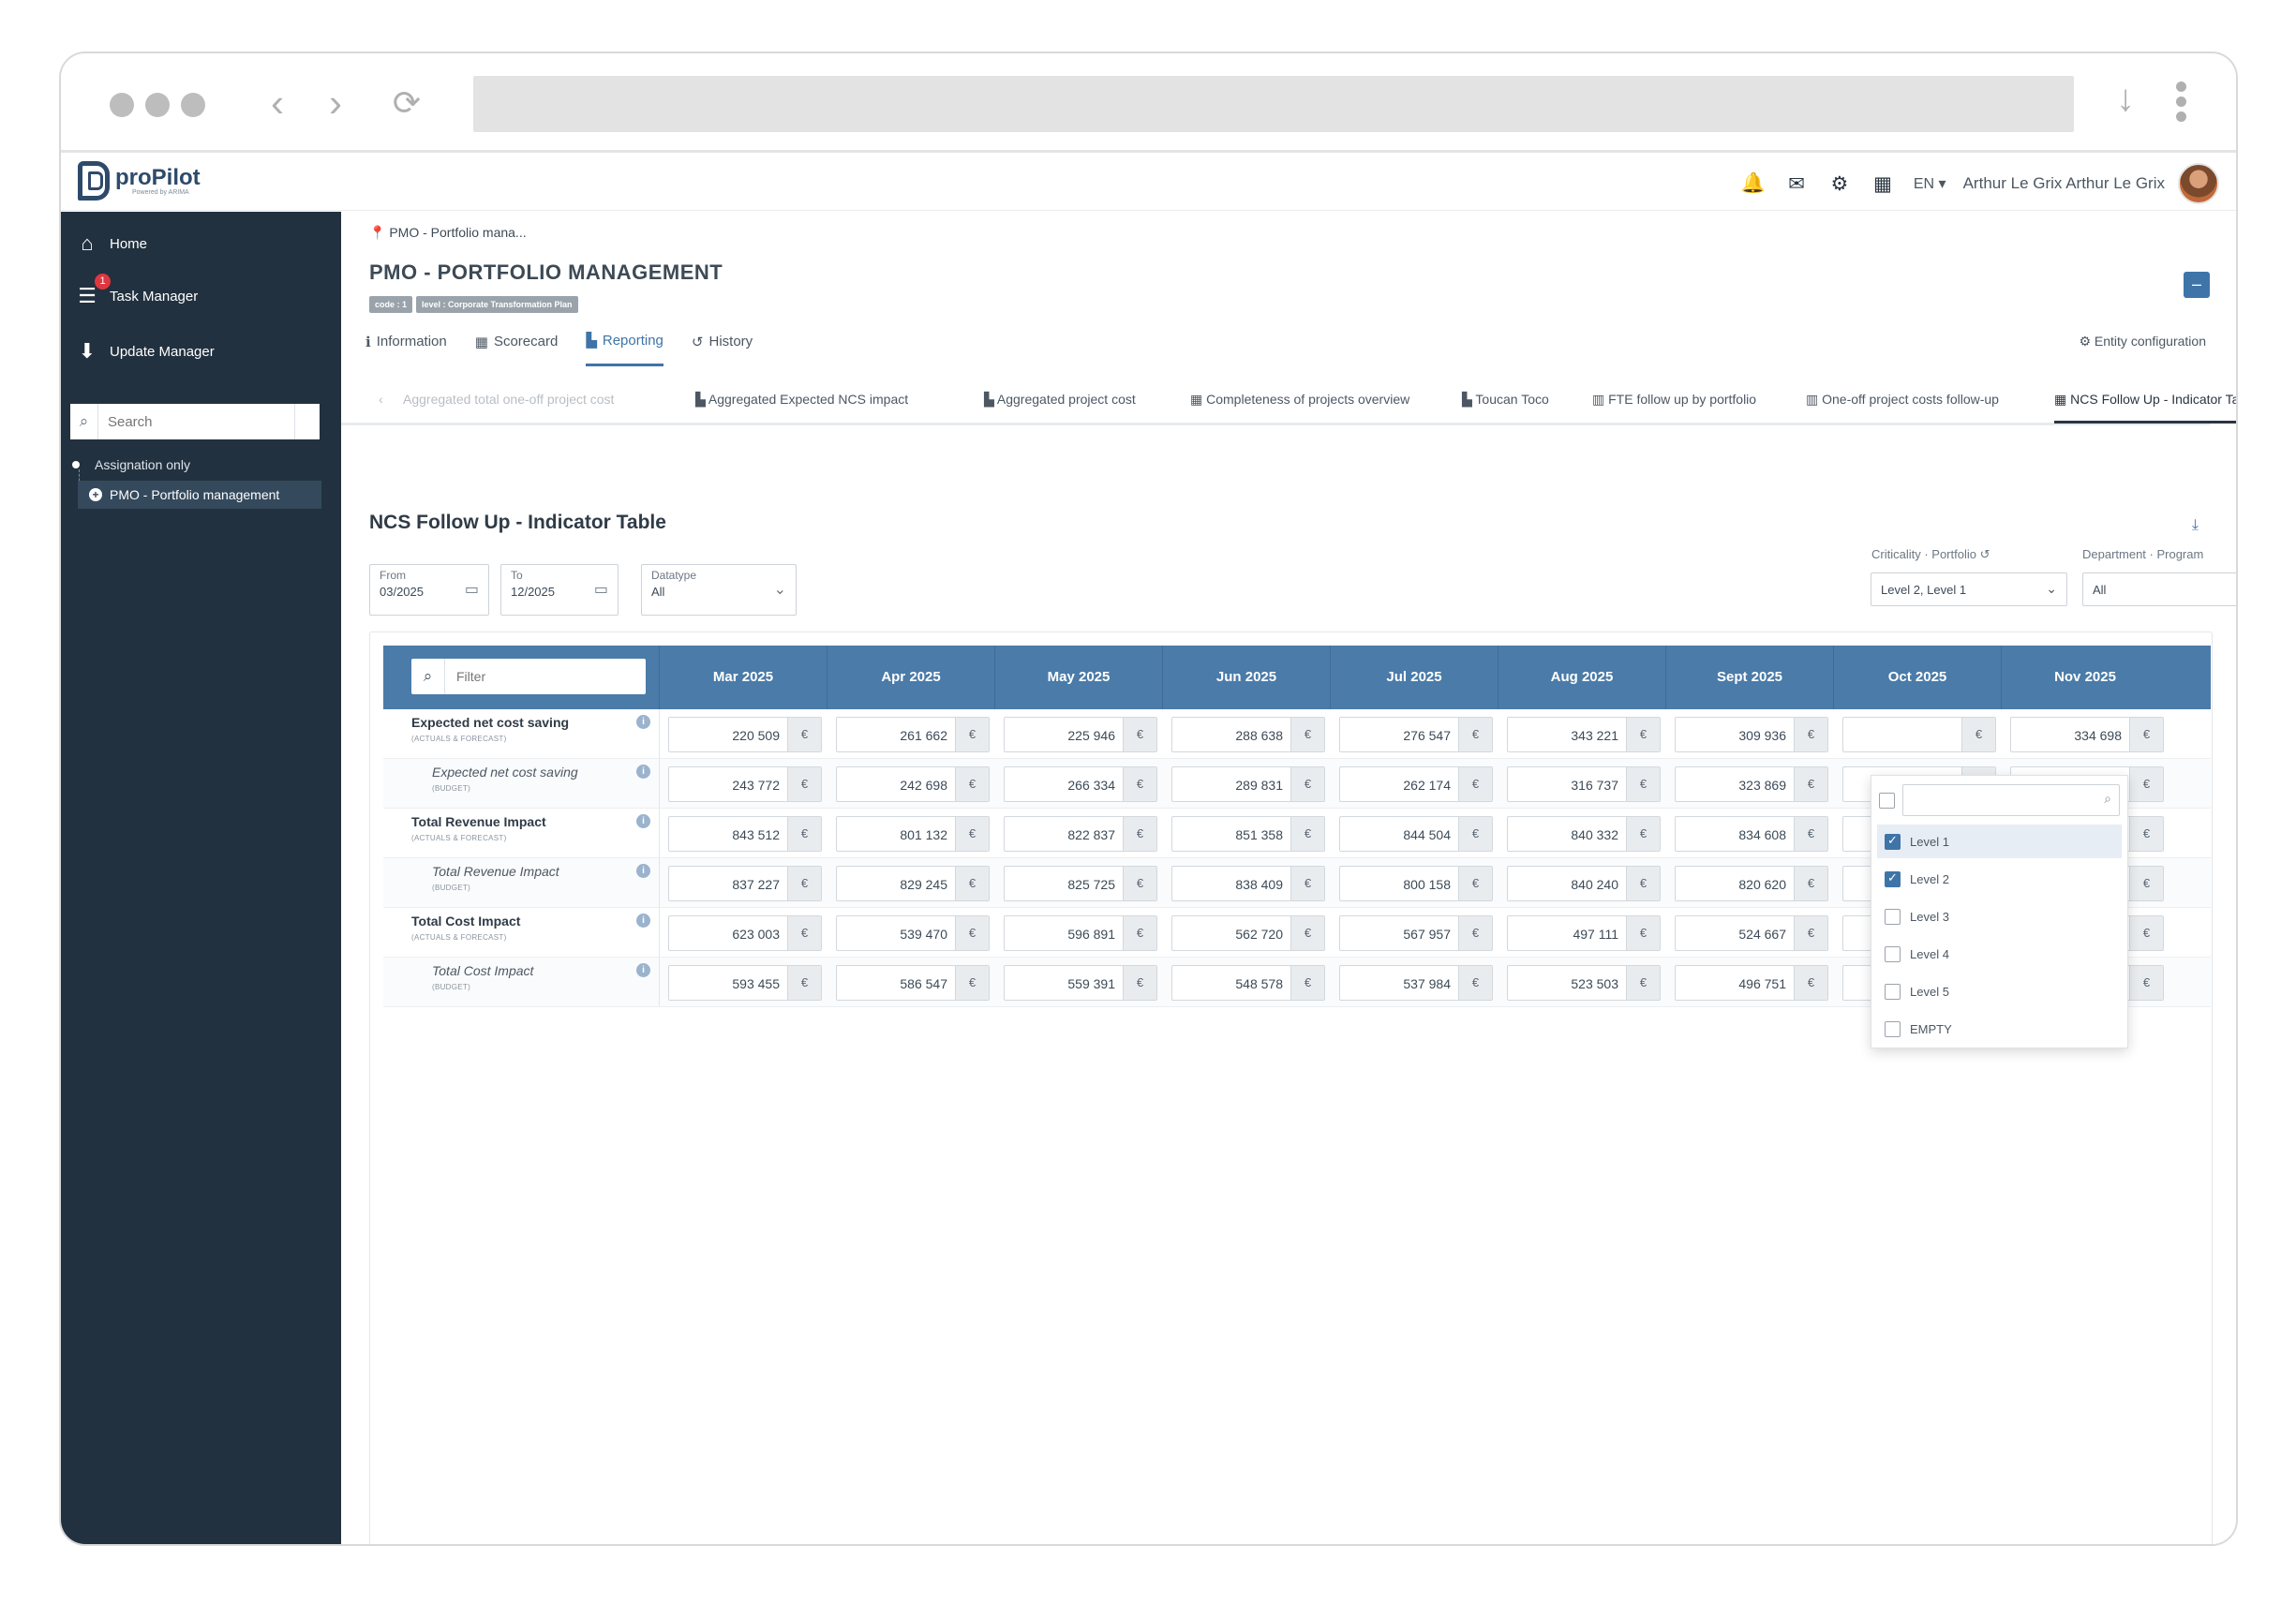  What do you see at coordinates (381, 399) in the screenshot?
I see `tabs-scroll-left-icon: ‹` at bounding box center [381, 399].